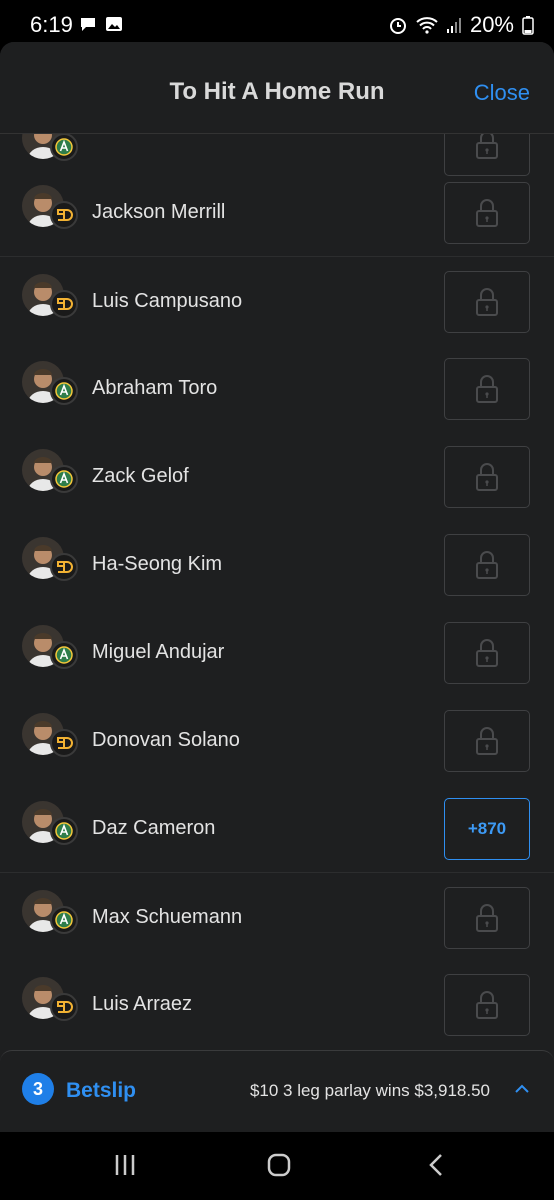  I want to click on player-row: Daz Cameron +870, so click(277, 828).